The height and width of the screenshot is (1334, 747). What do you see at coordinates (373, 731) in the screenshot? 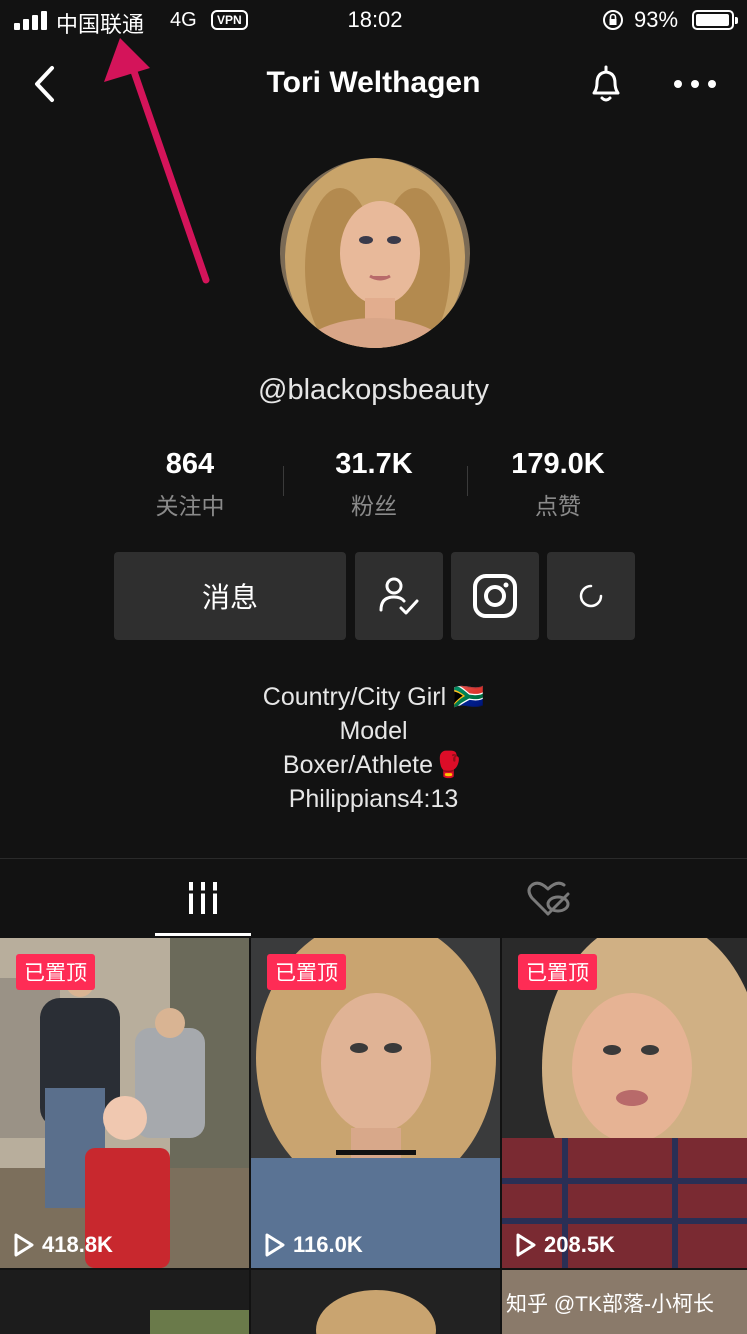
I see `bio-line: Model` at bounding box center [373, 731].